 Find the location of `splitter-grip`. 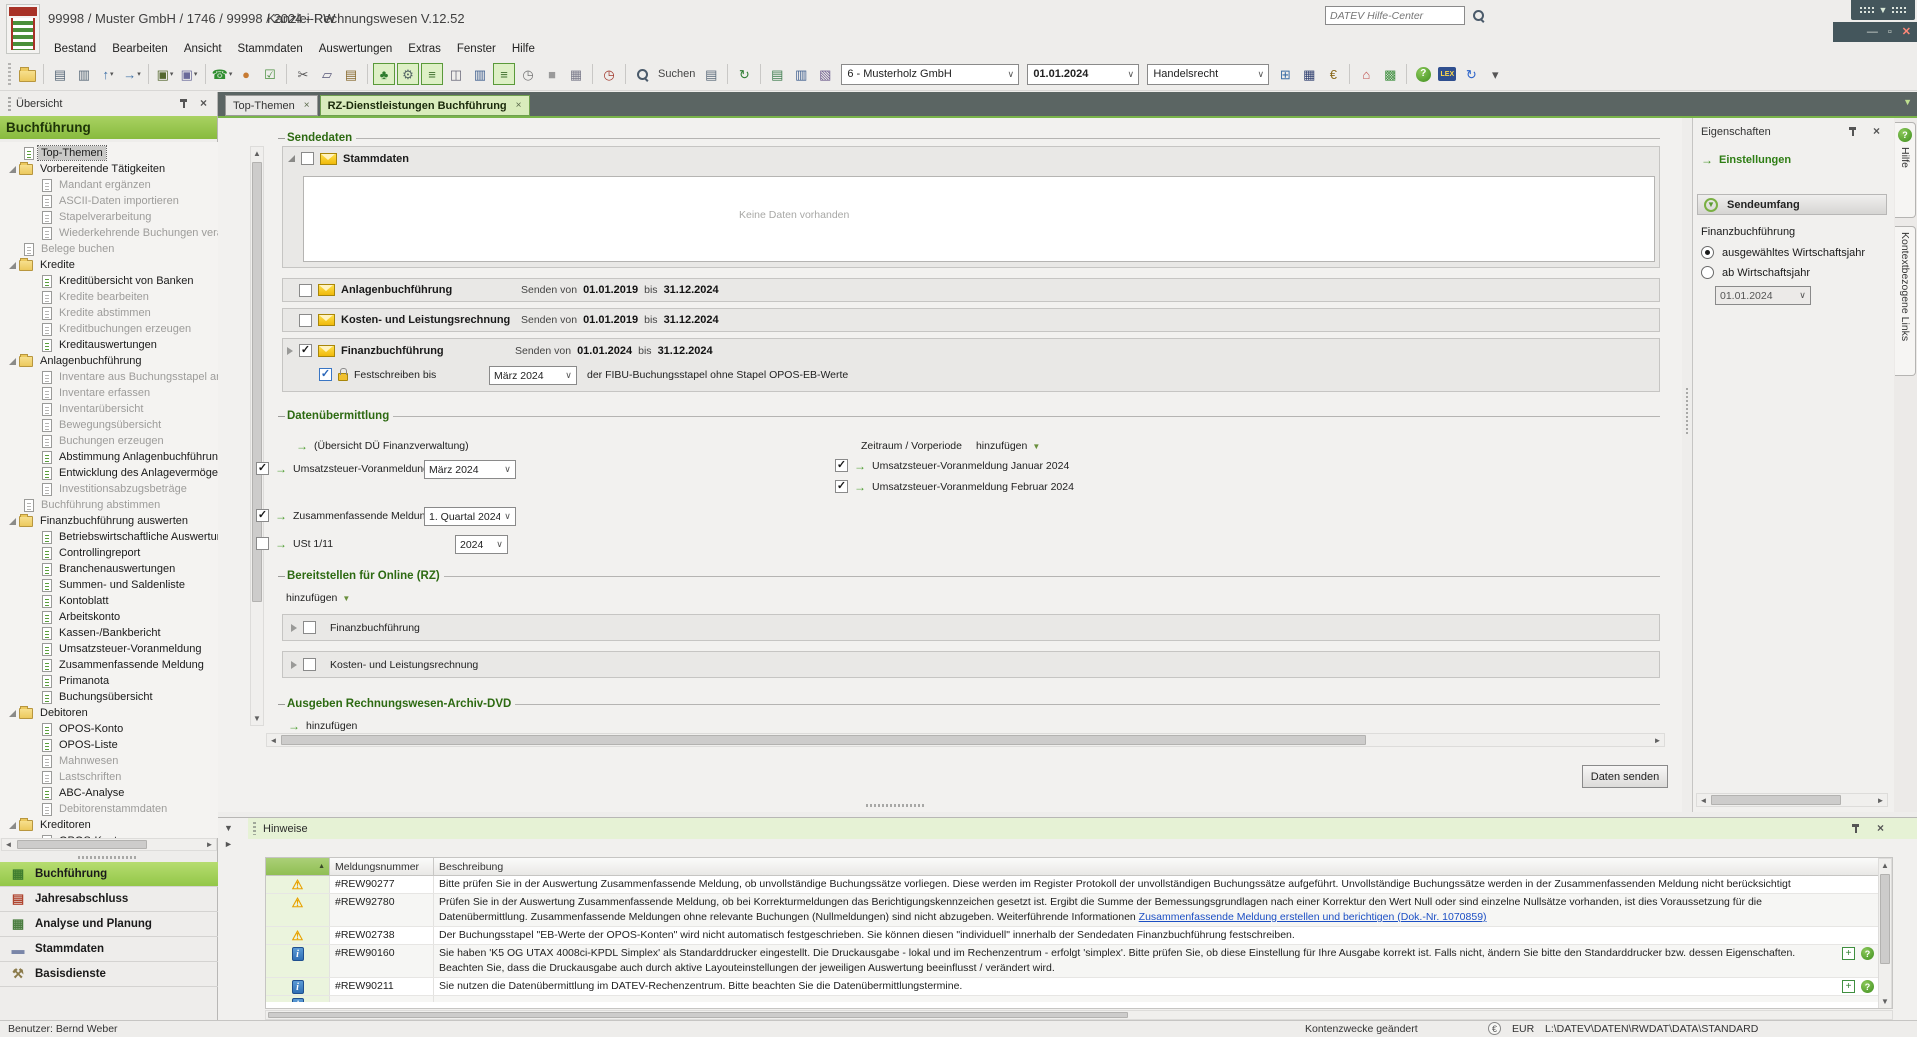

splitter-grip is located at coordinates (896, 805).